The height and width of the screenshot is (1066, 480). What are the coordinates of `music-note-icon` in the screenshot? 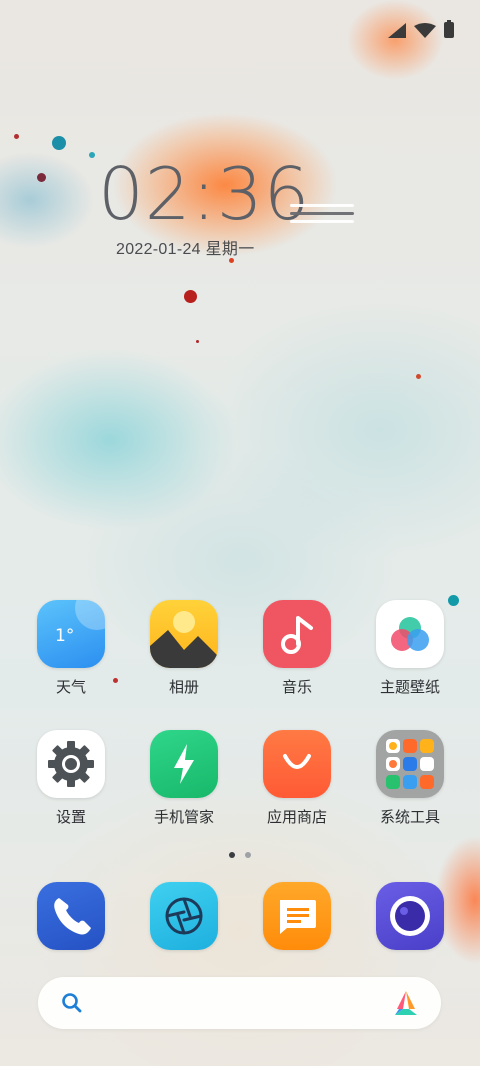 It's located at (297, 634).